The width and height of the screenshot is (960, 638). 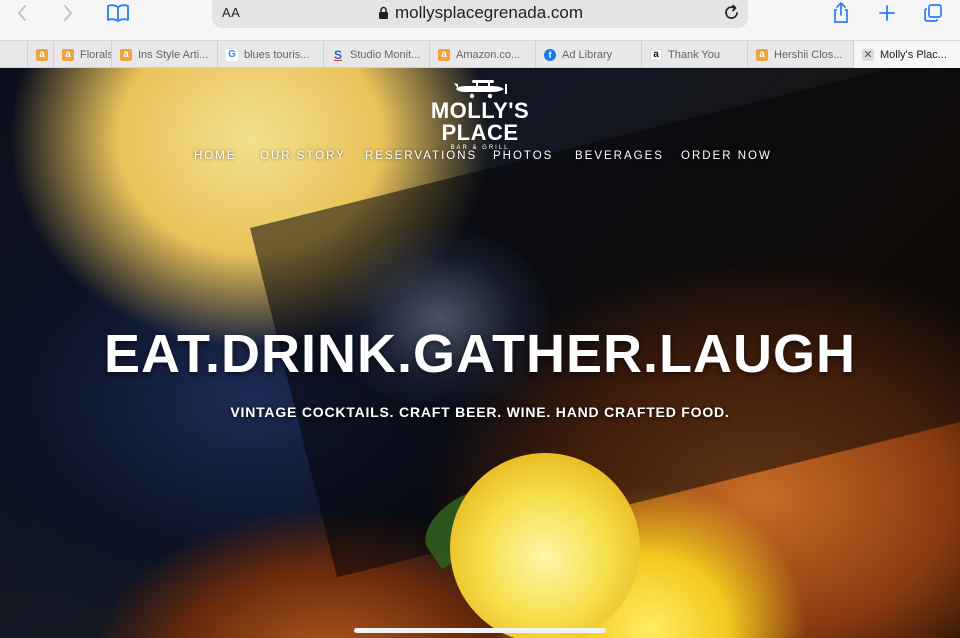 I want to click on reader-button: AA, so click(x=231, y=12).